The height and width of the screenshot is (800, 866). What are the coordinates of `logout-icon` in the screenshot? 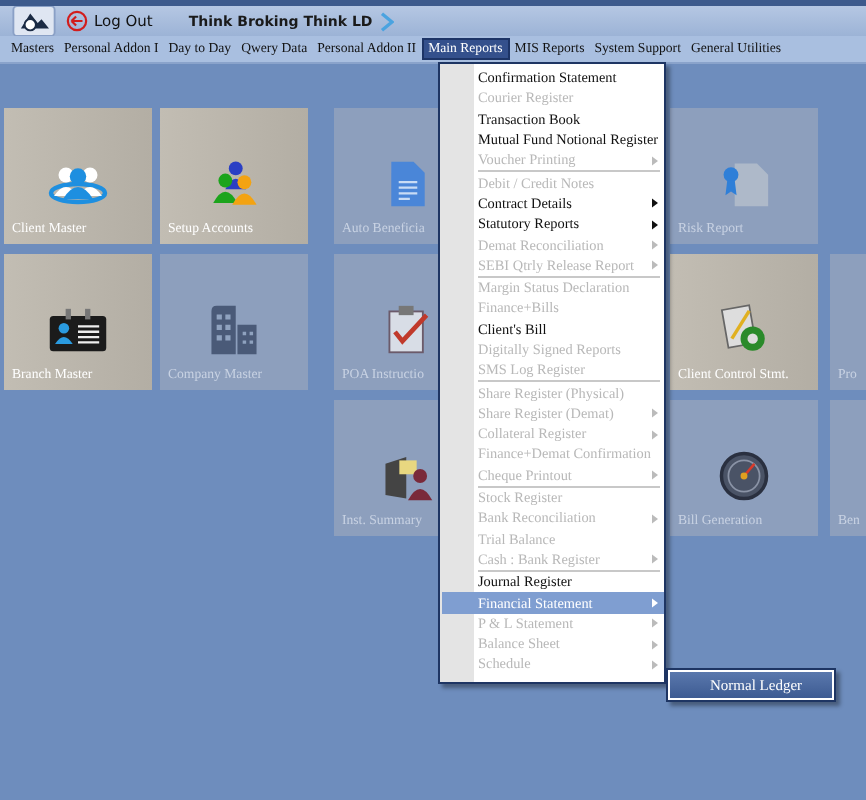 It's located at (77, 21).